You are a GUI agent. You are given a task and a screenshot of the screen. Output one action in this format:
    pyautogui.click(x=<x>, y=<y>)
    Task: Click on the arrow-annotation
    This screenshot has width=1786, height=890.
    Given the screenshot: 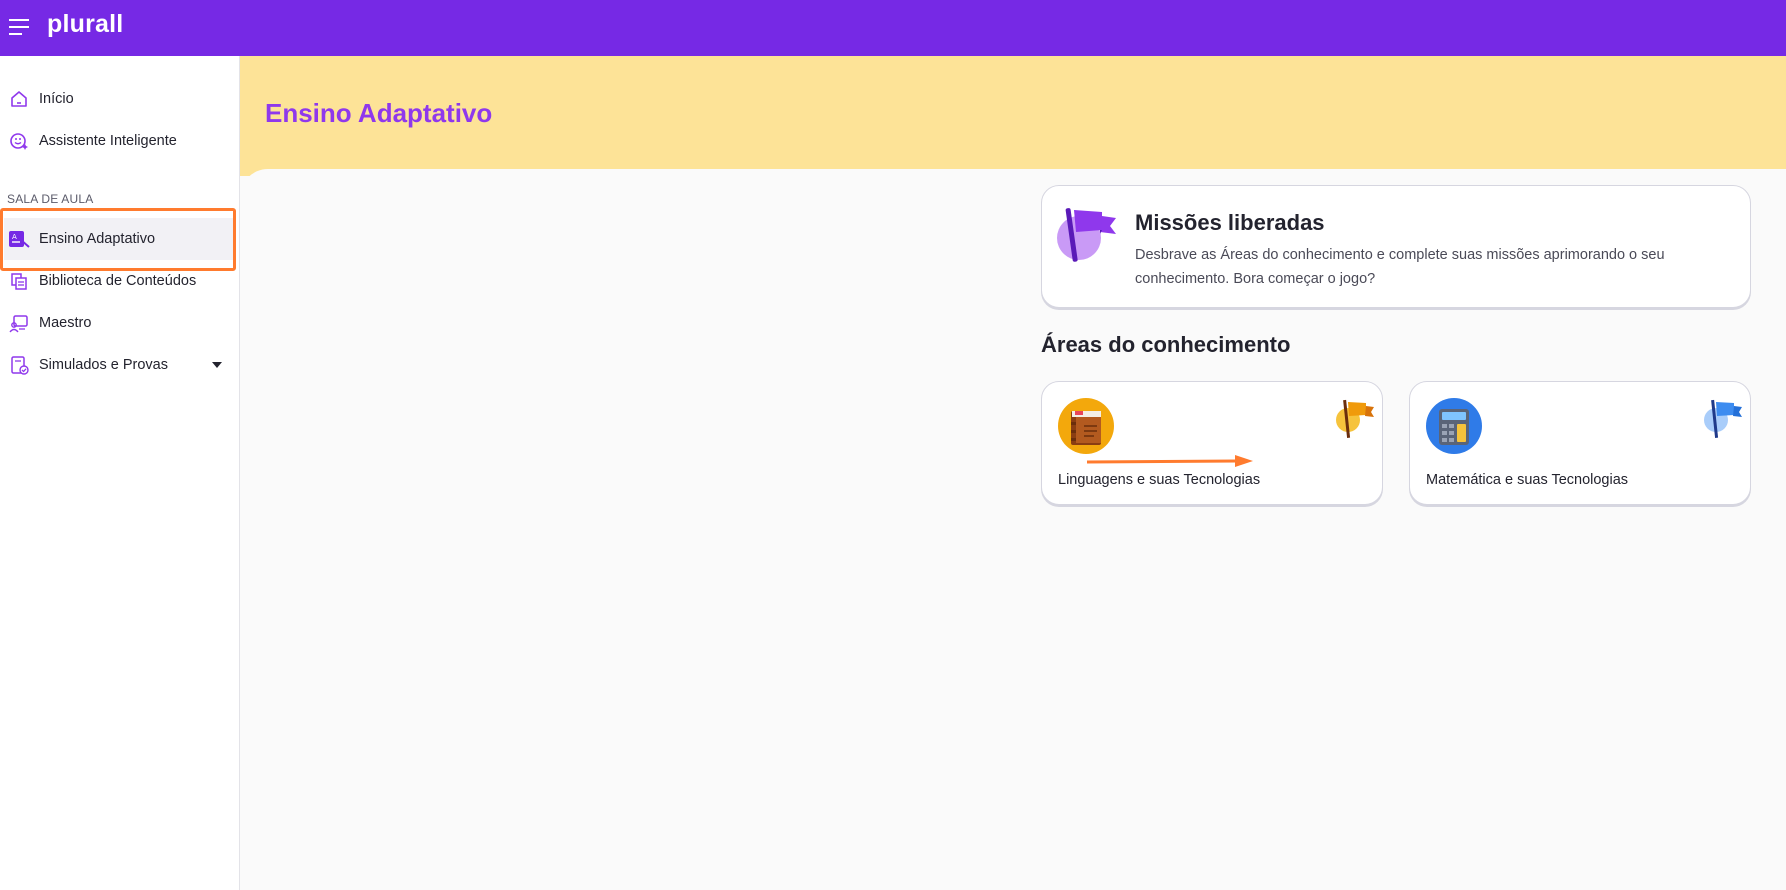 What is the action you would take?
    pyautogui.click(x=1170, y=462)
    